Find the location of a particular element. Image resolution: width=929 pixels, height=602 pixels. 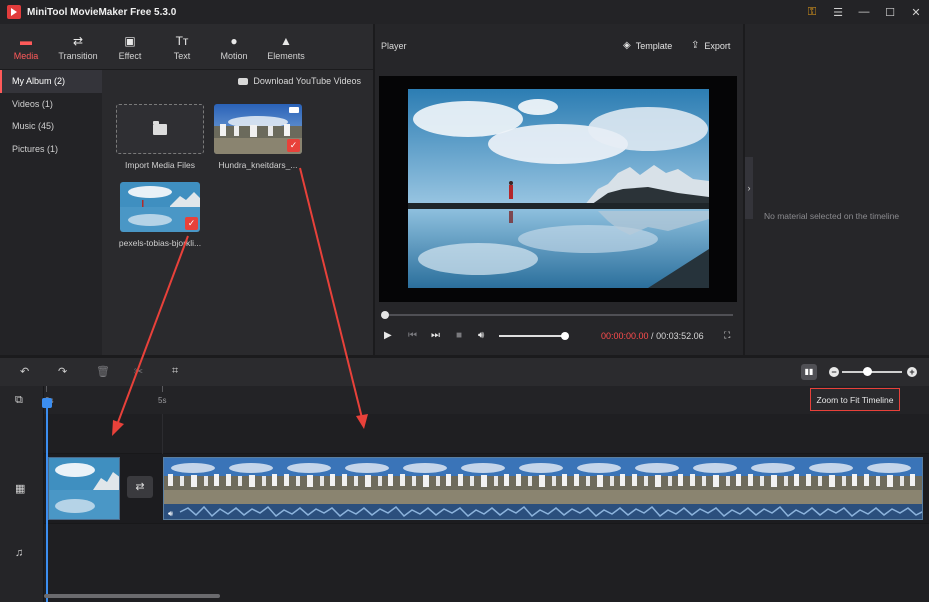

video-clip-filmstrip: 🔊︎ is located at coordinates (543, 488).